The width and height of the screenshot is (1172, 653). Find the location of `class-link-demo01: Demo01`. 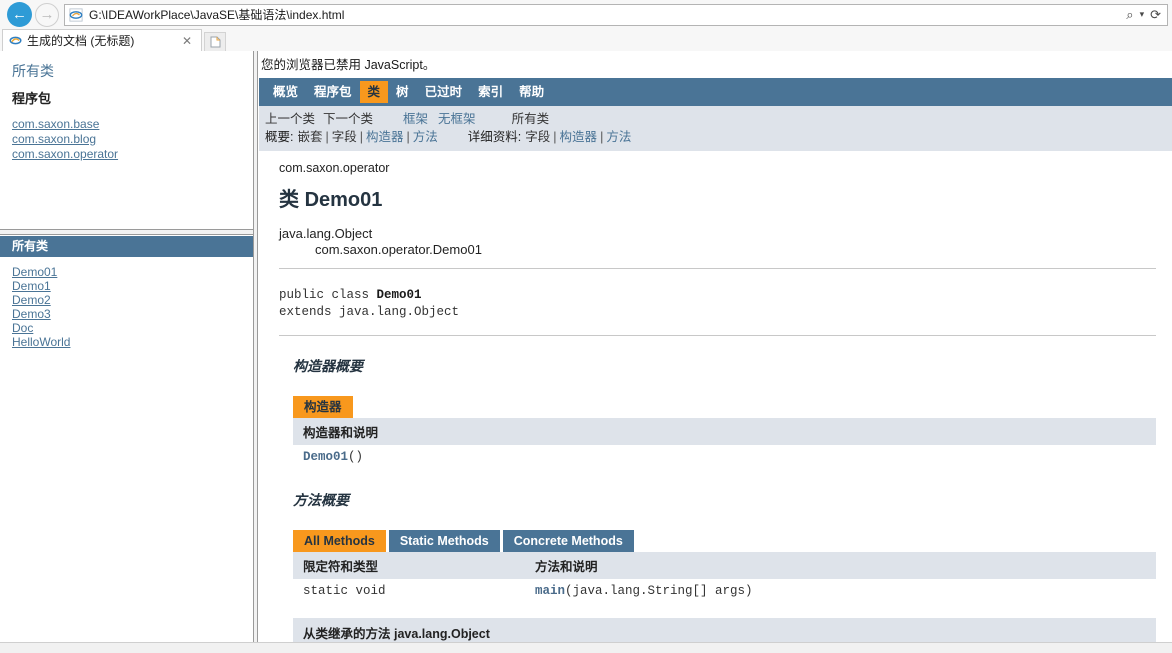

class-link-demo01: Demo01 is located at coordinates (132, 272).